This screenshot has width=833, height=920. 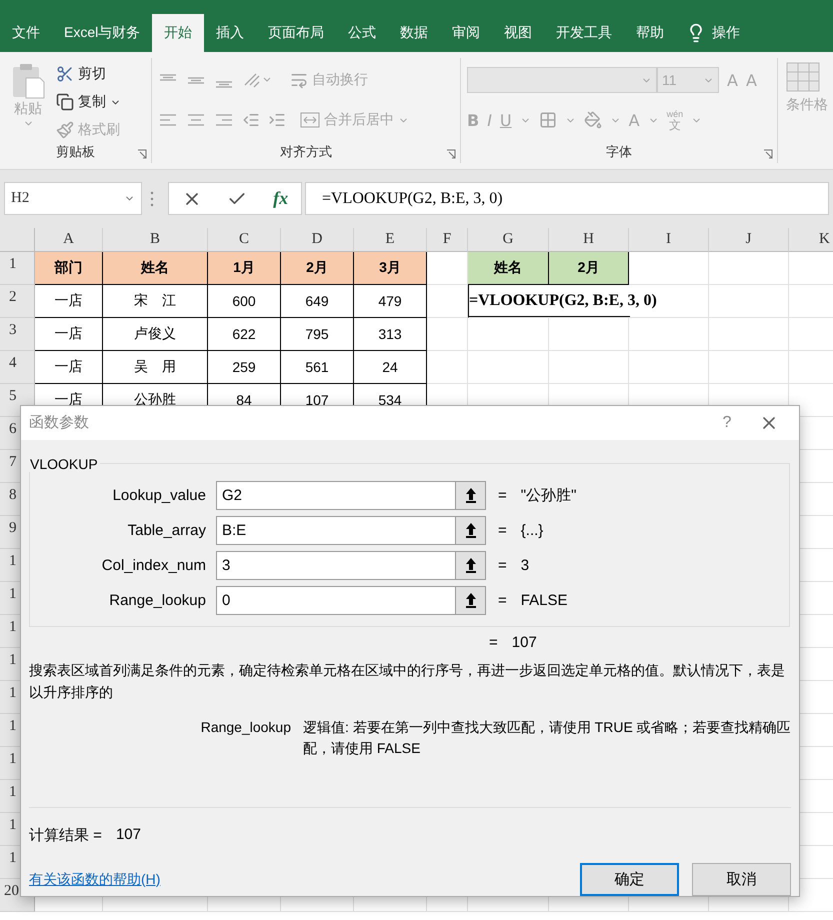 What do you see at coordinates (547, 738) in the screenshot?
I see `argument-help-text: 逻辑值: 若要在第一列中查找大致匹配，请使用 TRUE 或省略；若要查找精确匹配，请使用 FALSE` at bounding box center [547, 738].